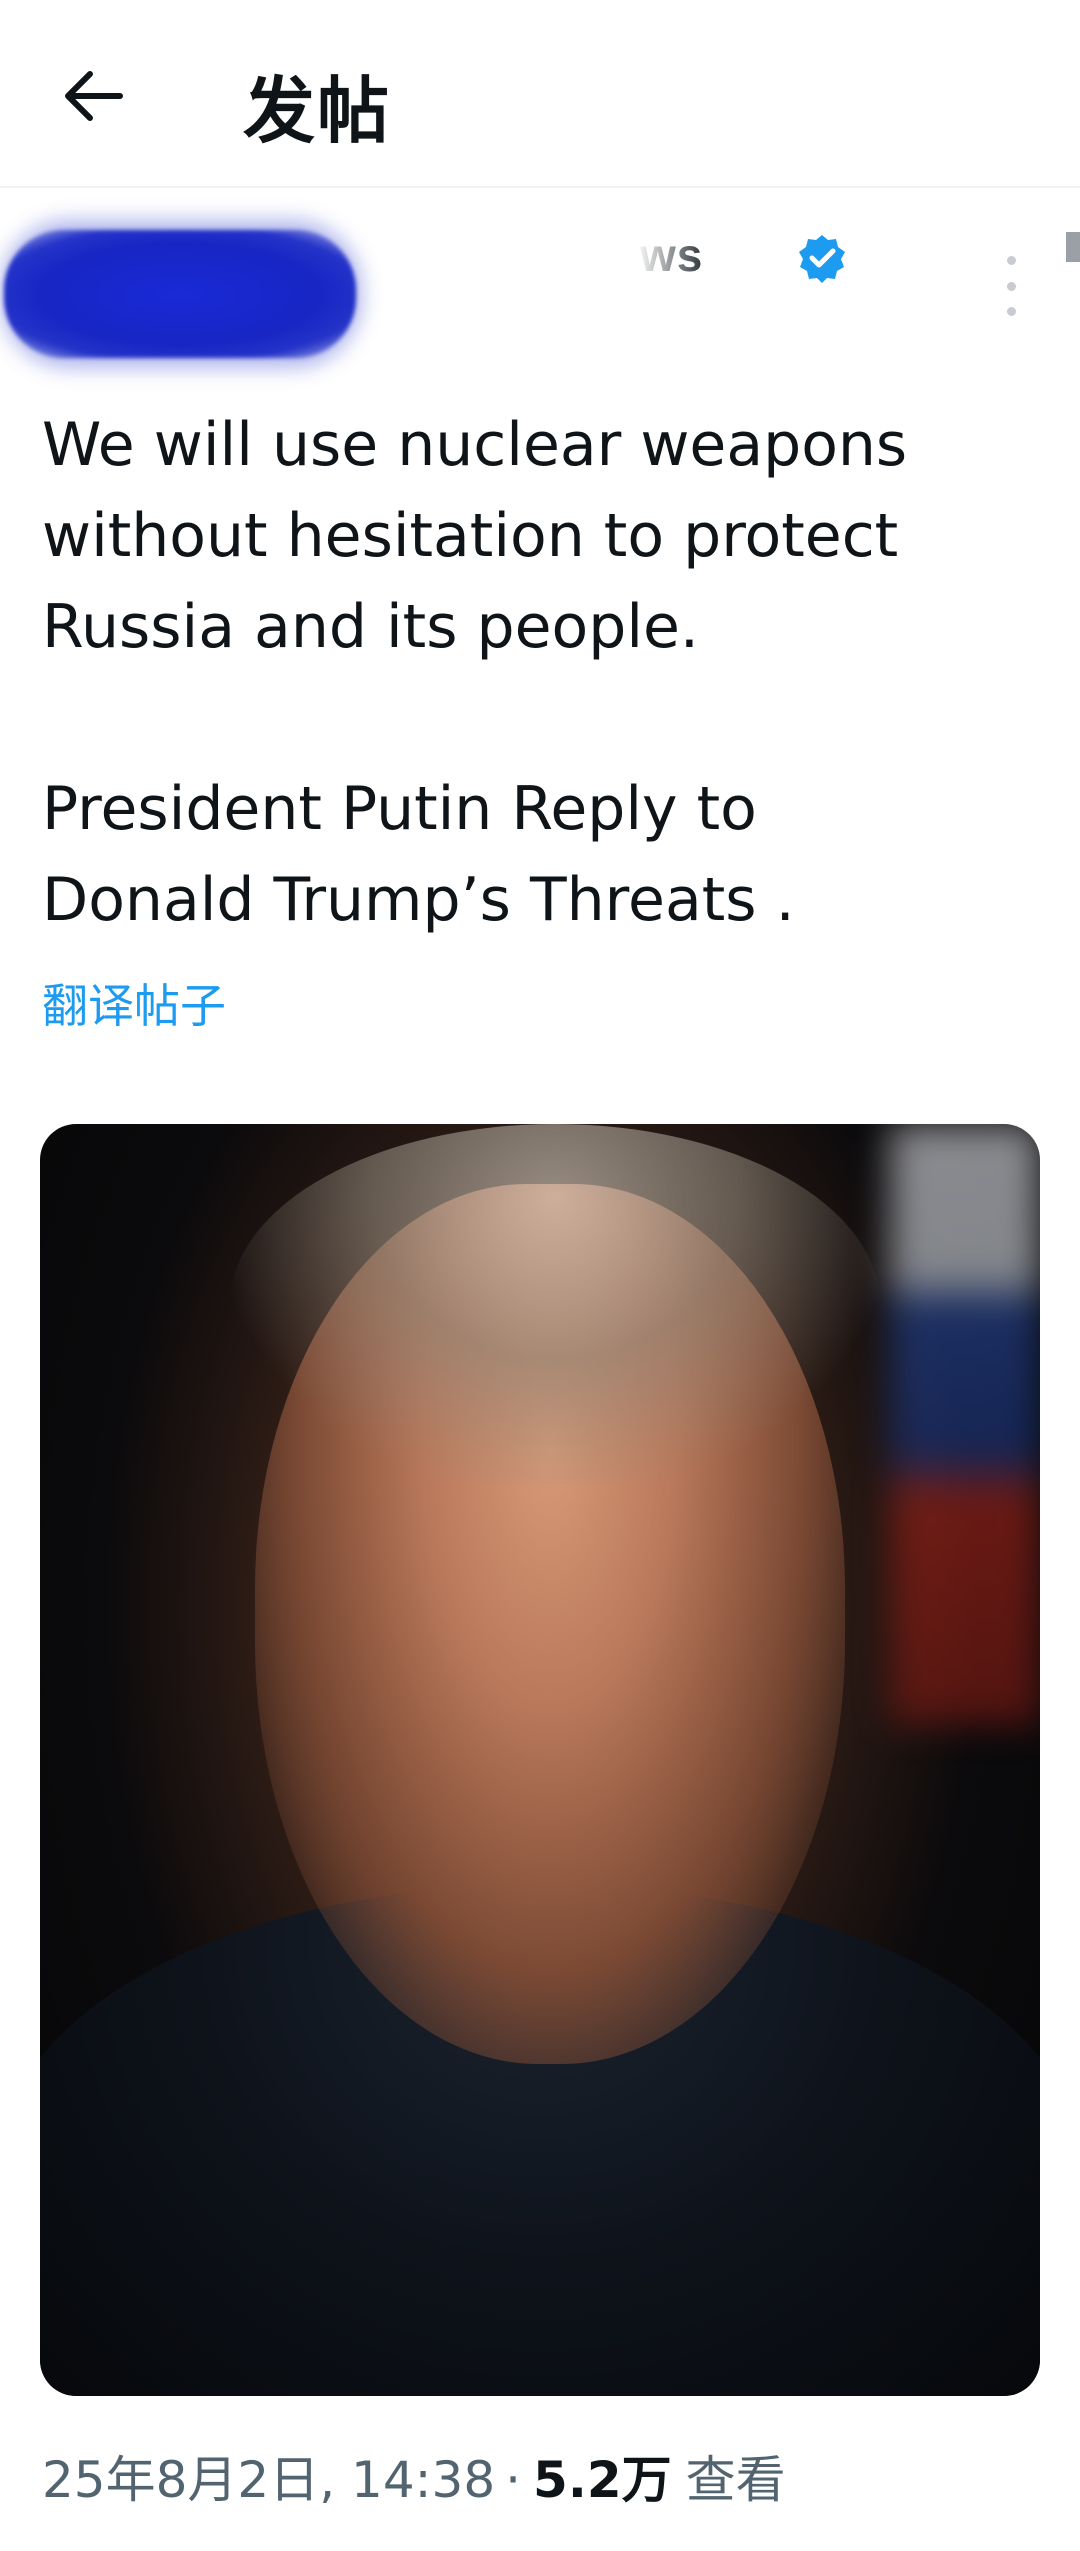  What do you see at coordinates (1011, 286) in the screenshot?
I see `more-options-icon` at bounding box center [1011, 286].